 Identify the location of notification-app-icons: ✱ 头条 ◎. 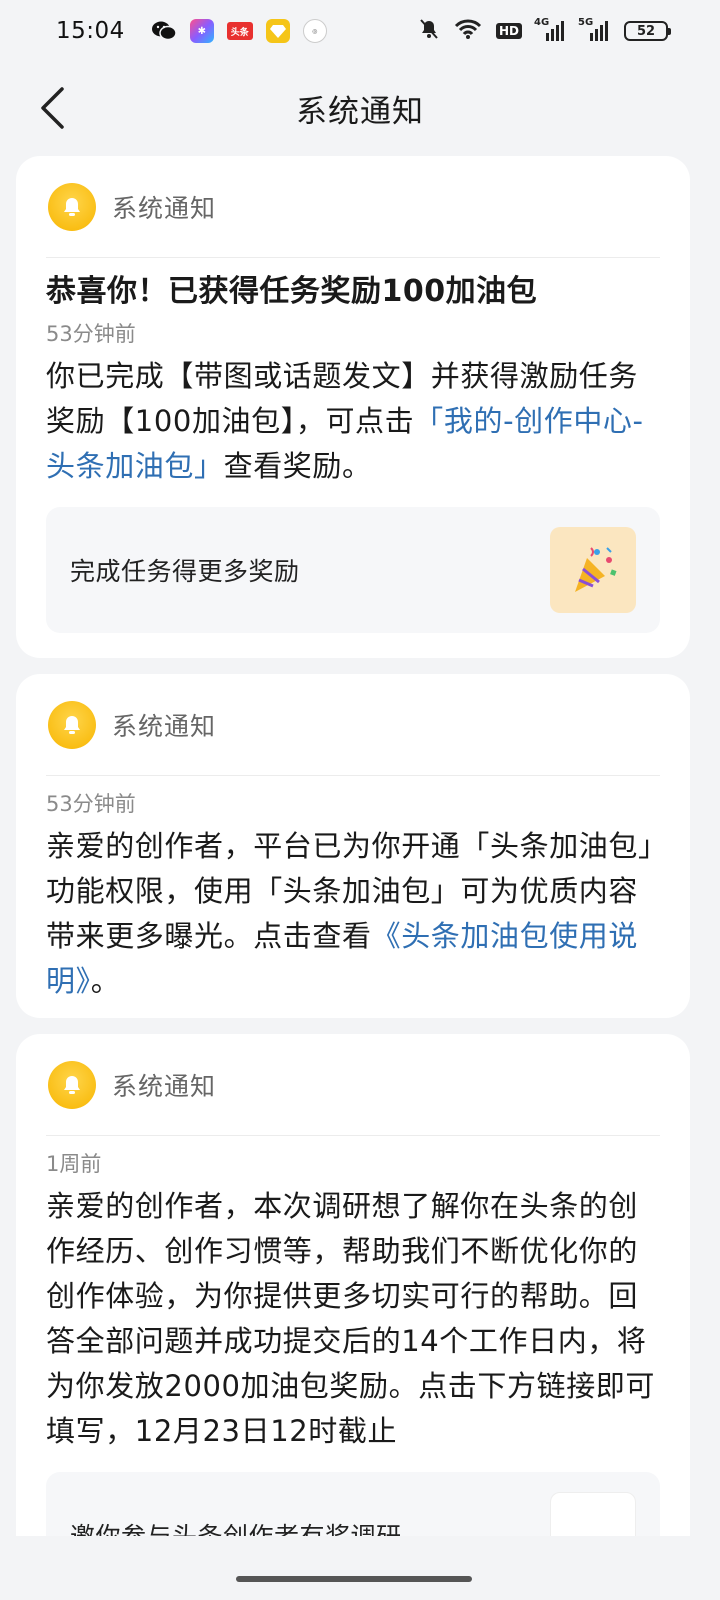
(239, 31).